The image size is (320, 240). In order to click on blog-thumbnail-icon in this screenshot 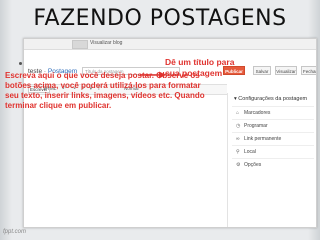, I will do `click(80, 44)`.